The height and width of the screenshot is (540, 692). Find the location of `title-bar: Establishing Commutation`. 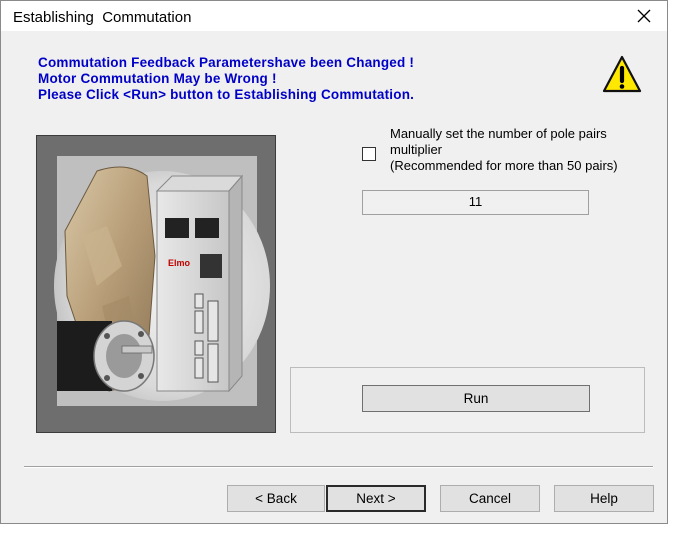

title-bar: Establishing Commutation is located at coordinates (334, 16).